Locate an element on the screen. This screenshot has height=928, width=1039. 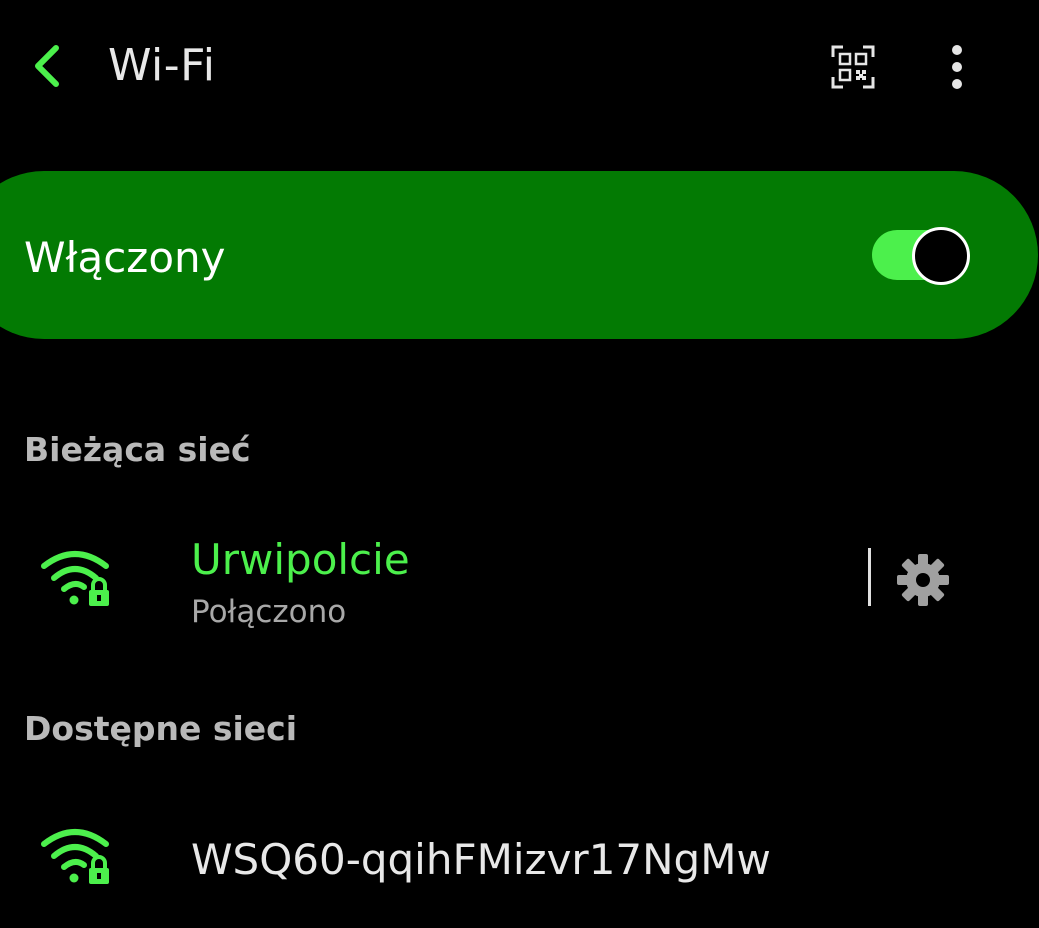
wifi-toggle-switch is located at coordinates (921, 256).